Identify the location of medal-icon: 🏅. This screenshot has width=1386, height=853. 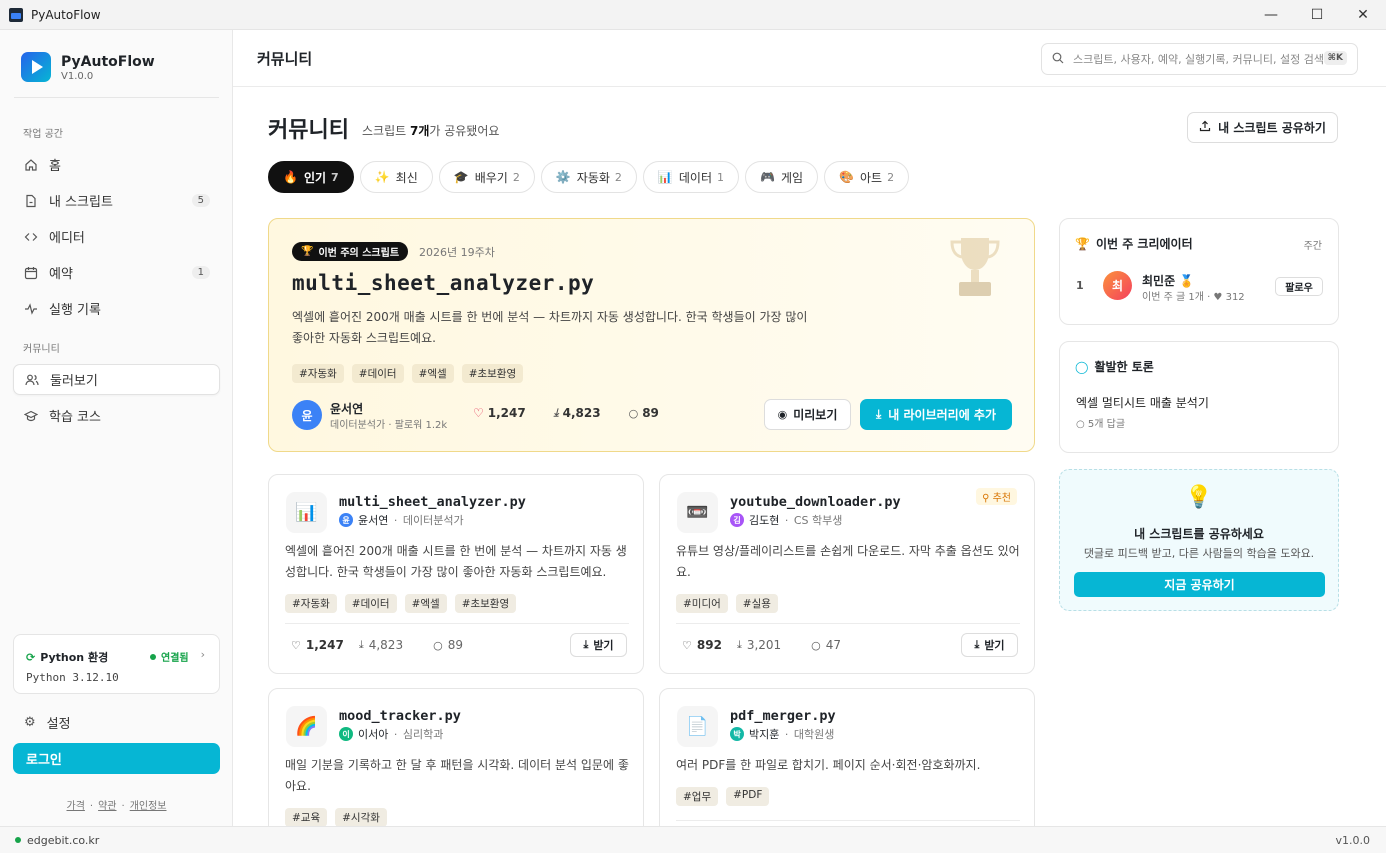
(1185, 281).